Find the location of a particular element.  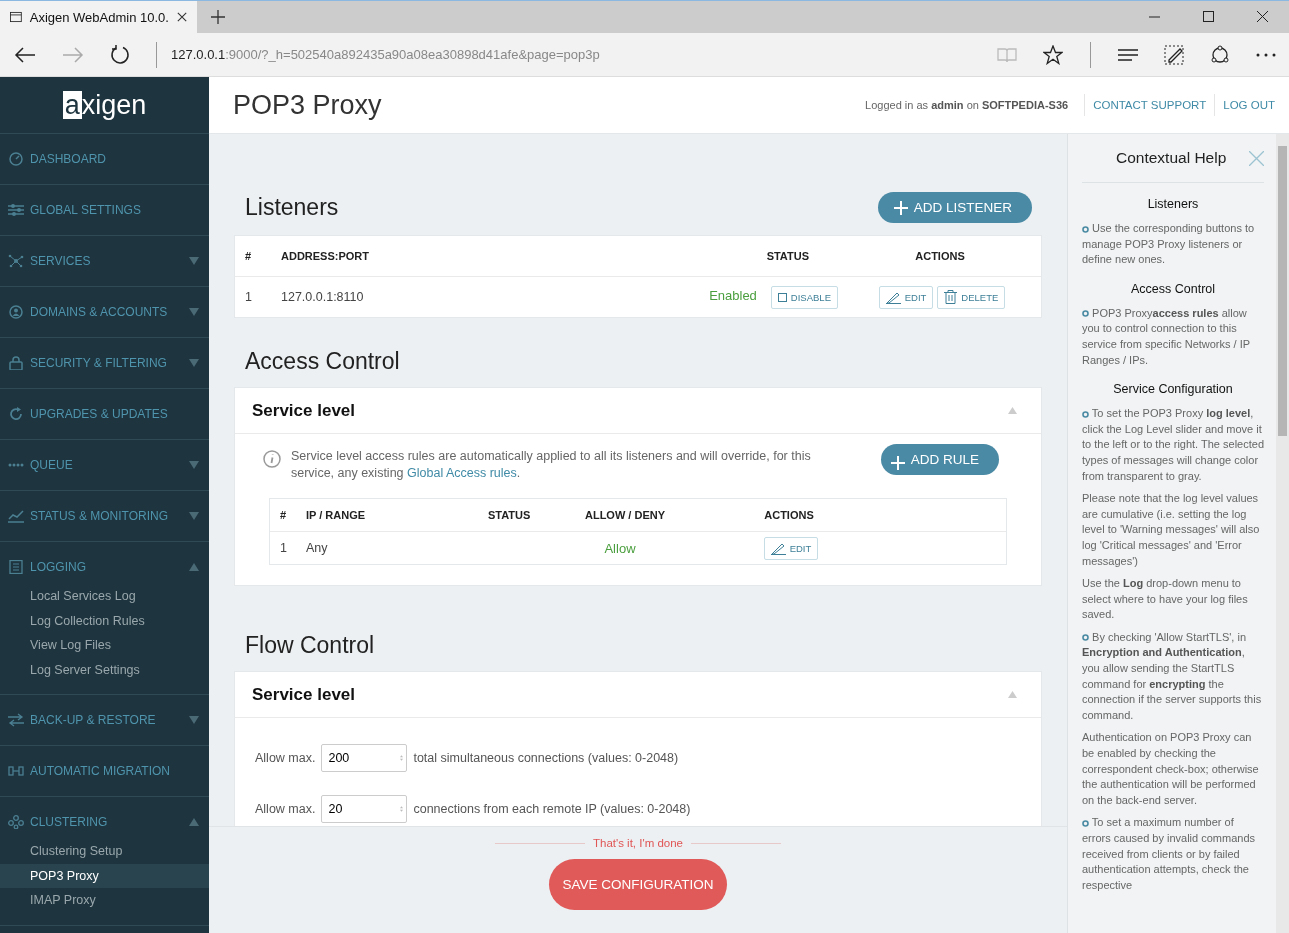

scrollbar is located at coordinates (1282, 533).